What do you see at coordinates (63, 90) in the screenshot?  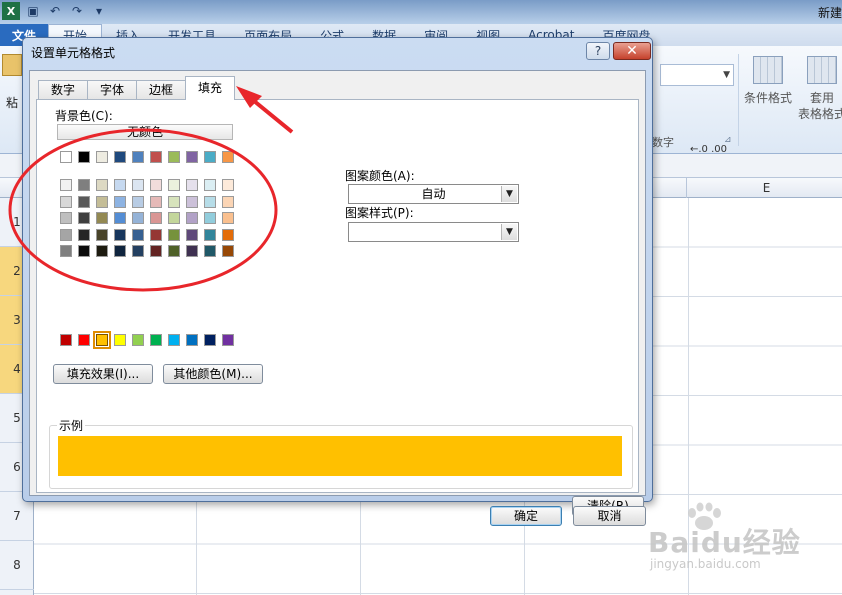 I see `tab-number: 数字` at bounding box center [63, 90].